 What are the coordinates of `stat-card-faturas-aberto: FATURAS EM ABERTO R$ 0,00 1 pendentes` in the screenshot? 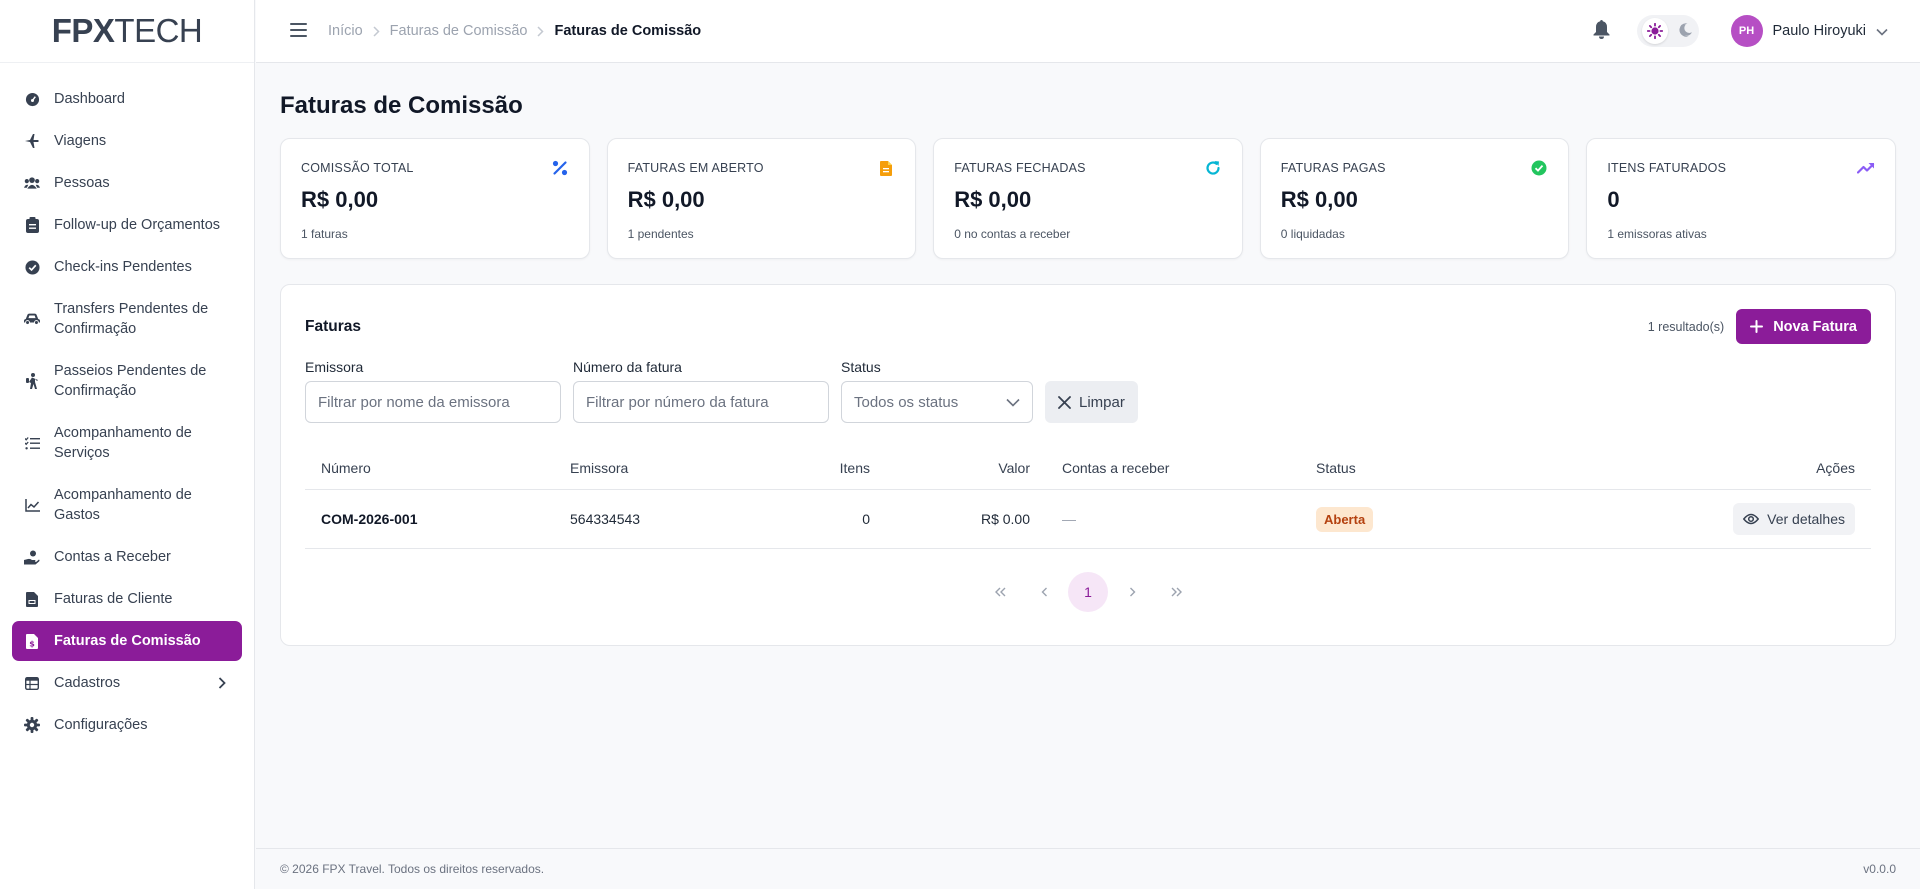 It's located at (761, 198).